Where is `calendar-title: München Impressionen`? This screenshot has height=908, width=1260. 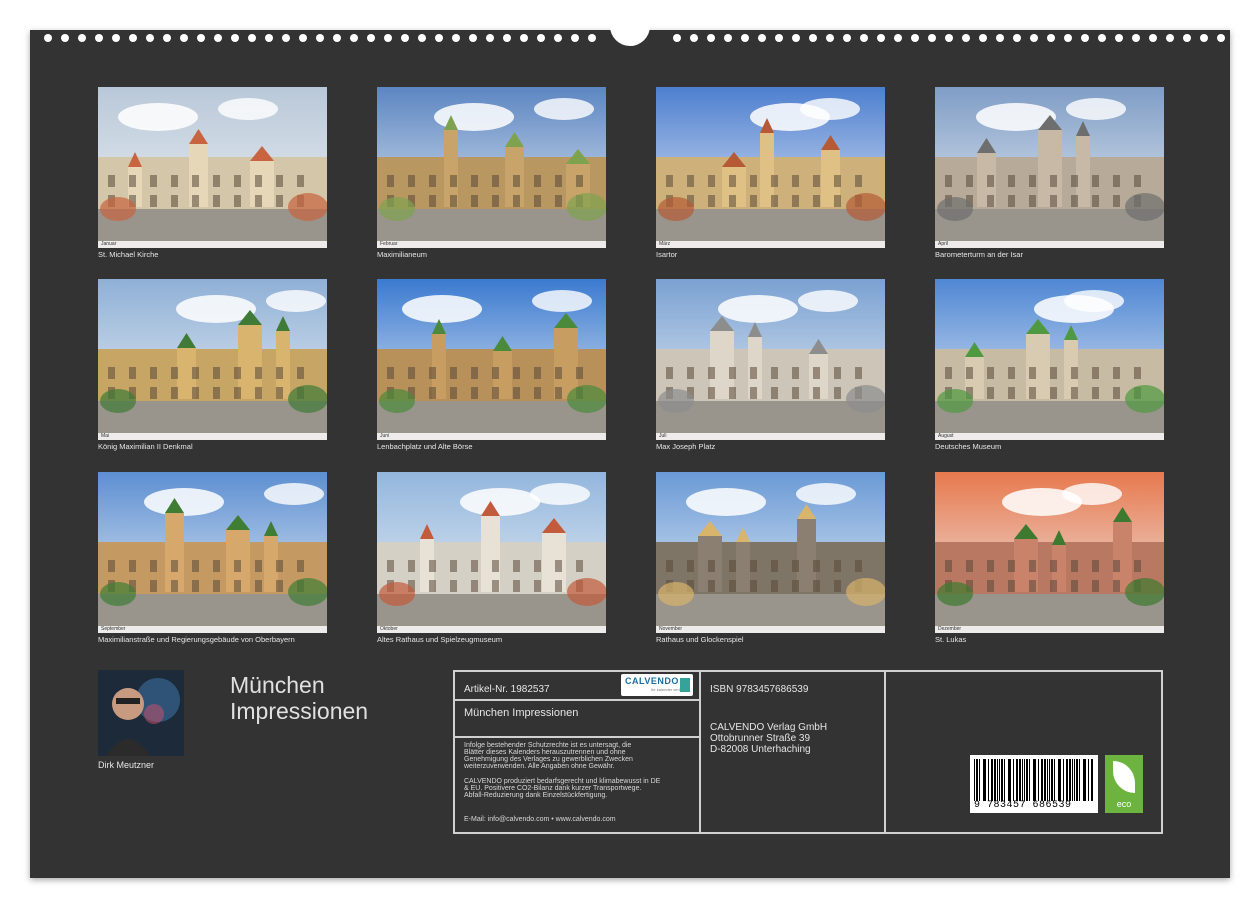 calendar-title: München Impressionen is located at coordinates (330, 698).